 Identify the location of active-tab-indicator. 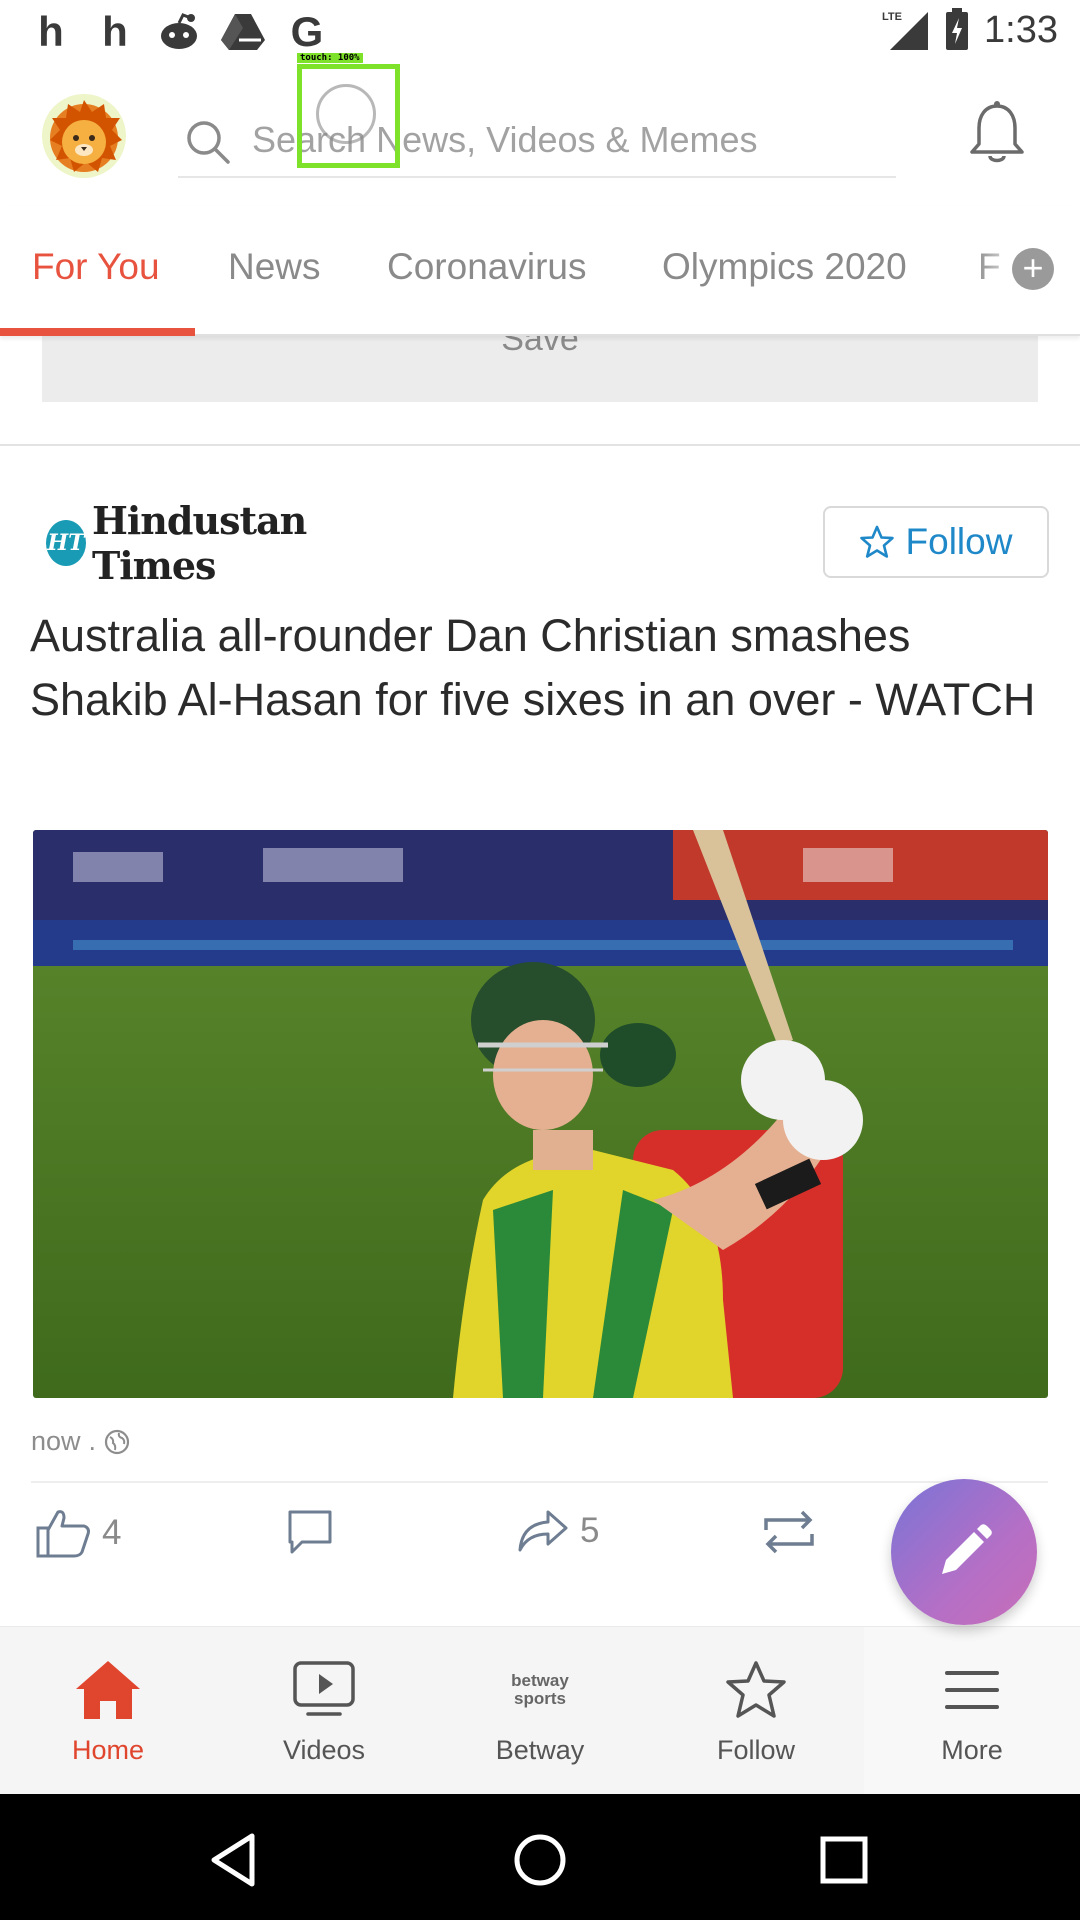
(97, 332).